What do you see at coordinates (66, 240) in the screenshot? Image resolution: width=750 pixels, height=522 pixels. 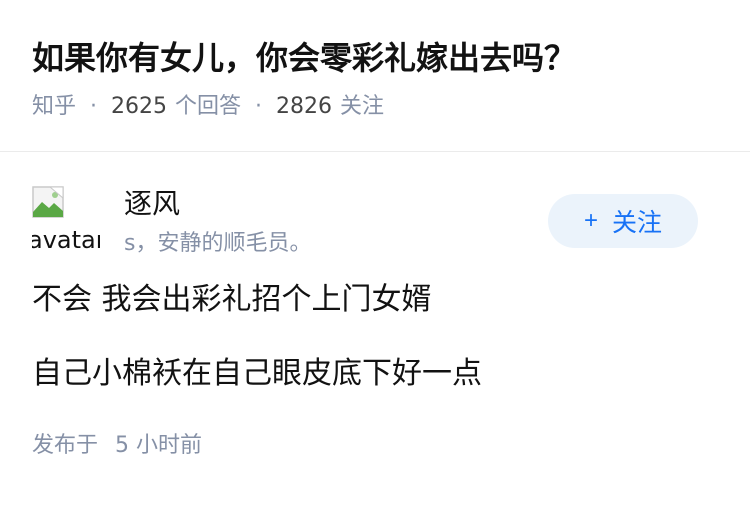 I see `avatar-alt-text: avatar` at bounding box center [66, 240].